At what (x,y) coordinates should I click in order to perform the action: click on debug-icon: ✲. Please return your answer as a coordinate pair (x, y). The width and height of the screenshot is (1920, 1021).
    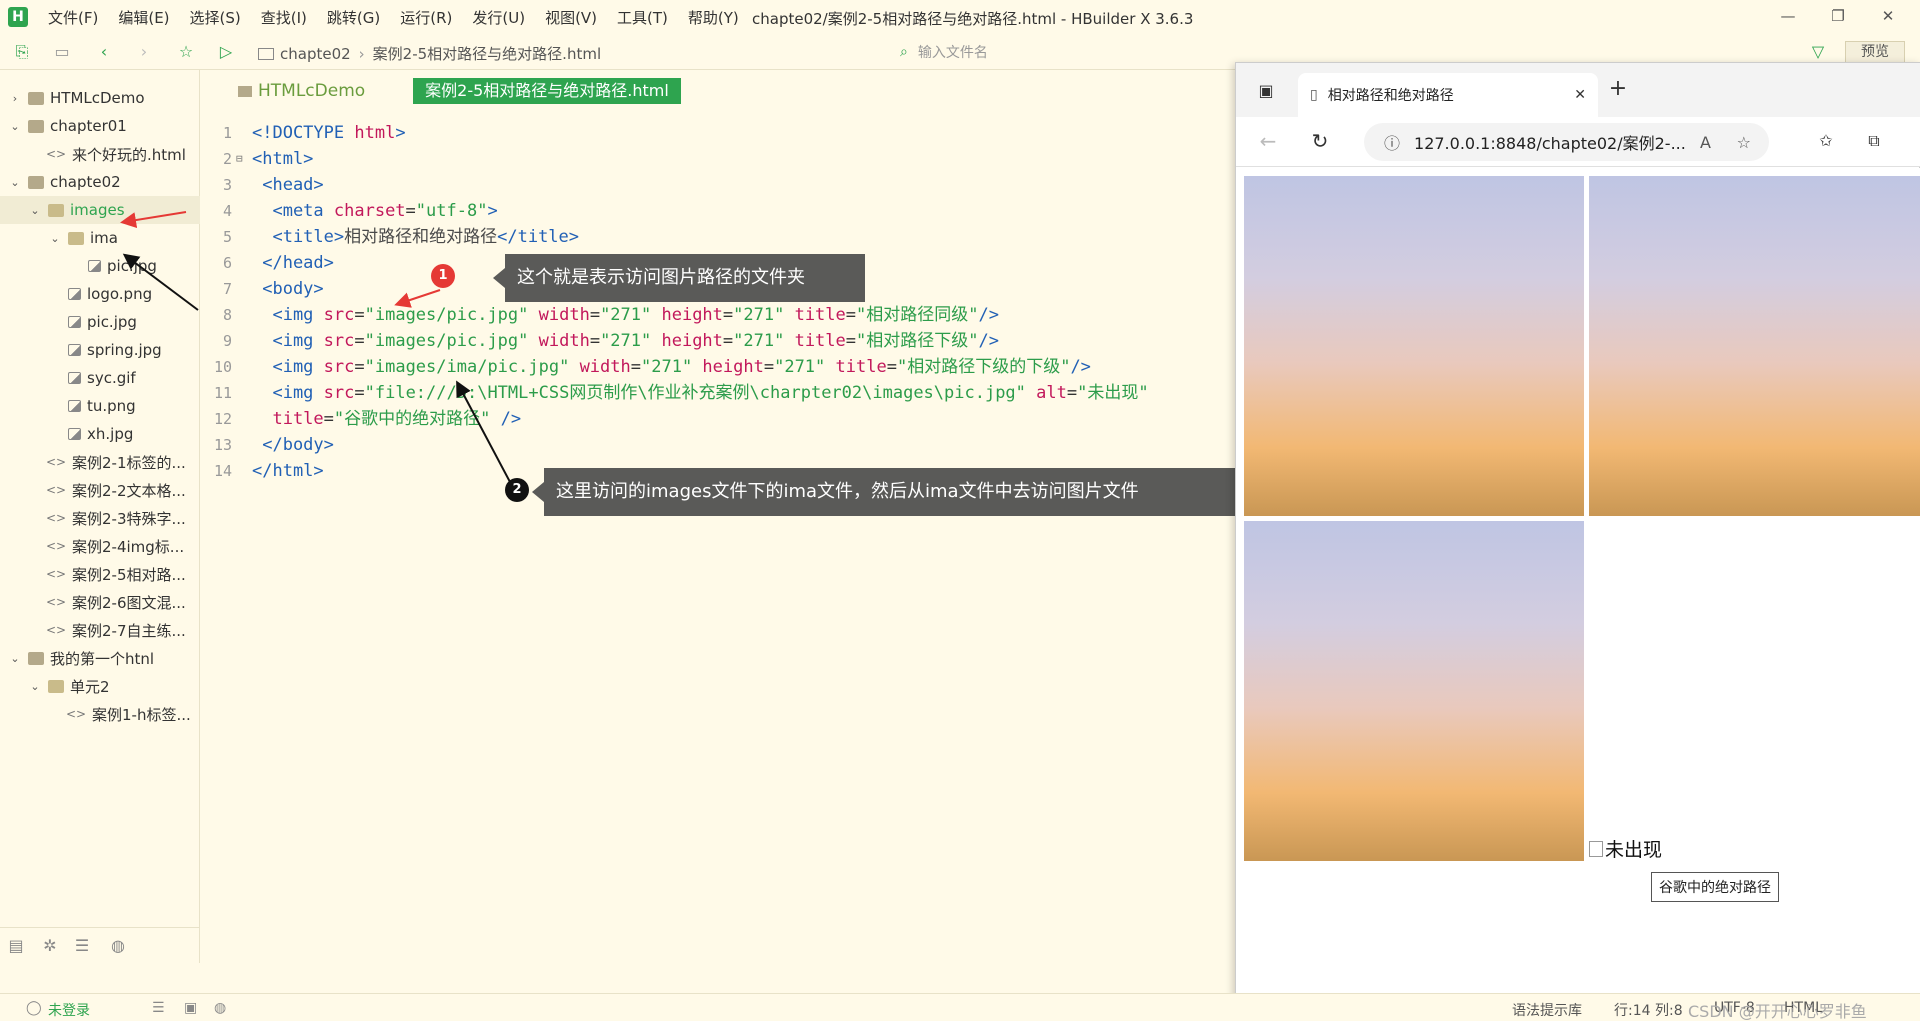
    Looking at the image, I should click on (50, 946).